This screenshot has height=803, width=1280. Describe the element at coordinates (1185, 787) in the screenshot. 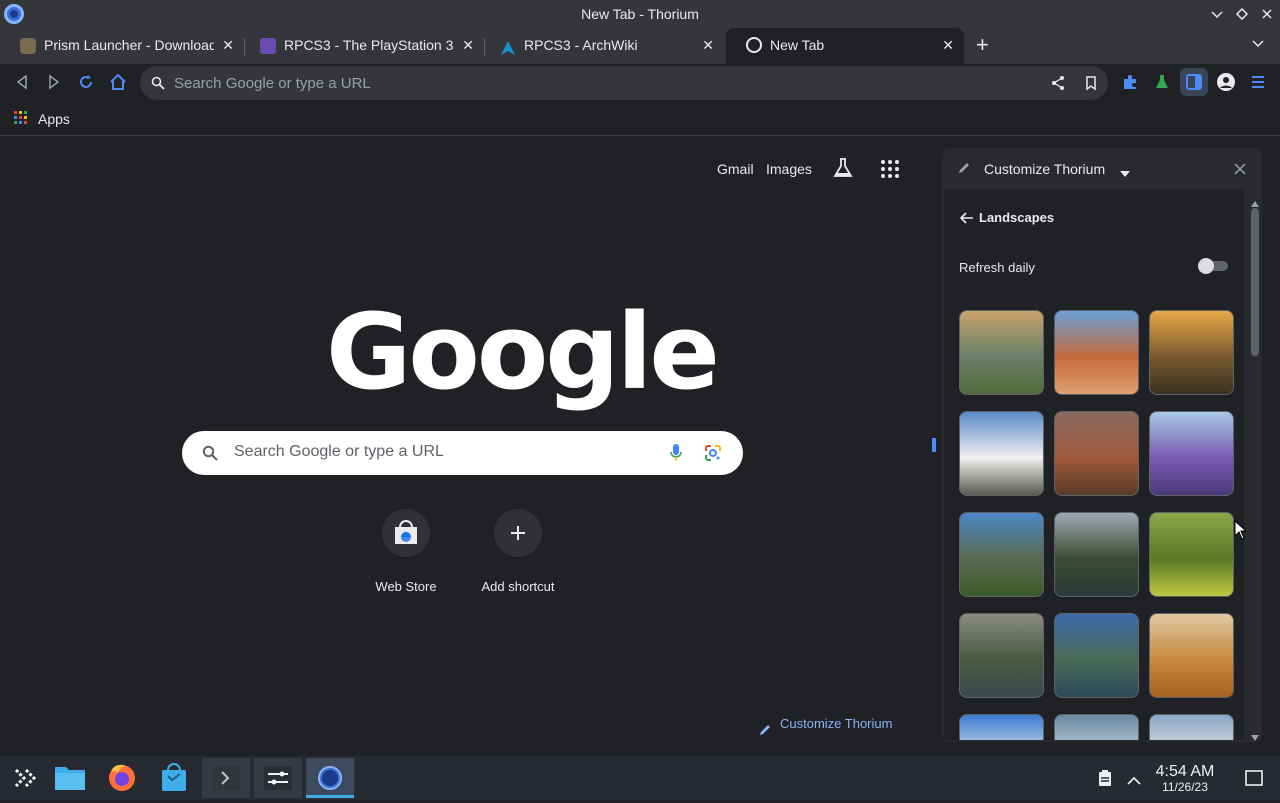

I see `clock-date: 11/26/23` at that location.